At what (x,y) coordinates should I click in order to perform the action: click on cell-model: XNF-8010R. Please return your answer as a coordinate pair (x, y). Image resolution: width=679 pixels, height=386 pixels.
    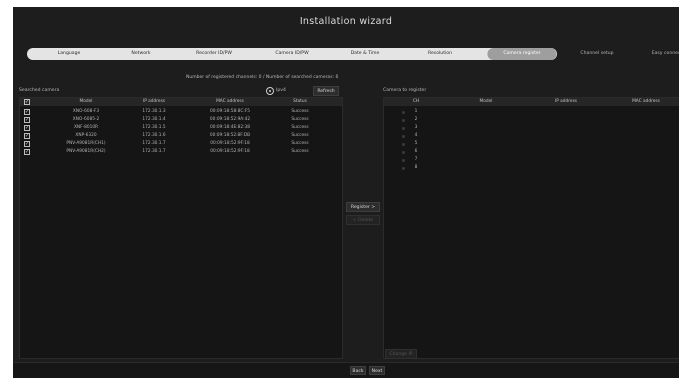
    Looking at the image, I should click on (86, 127).